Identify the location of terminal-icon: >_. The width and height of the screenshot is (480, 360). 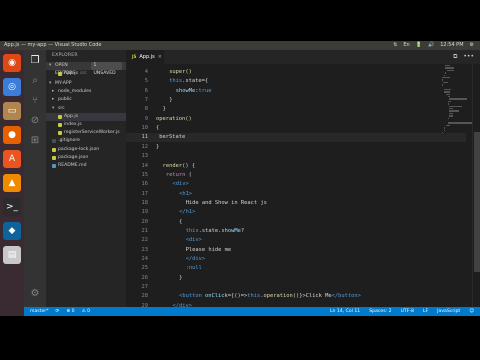
(12, 207).